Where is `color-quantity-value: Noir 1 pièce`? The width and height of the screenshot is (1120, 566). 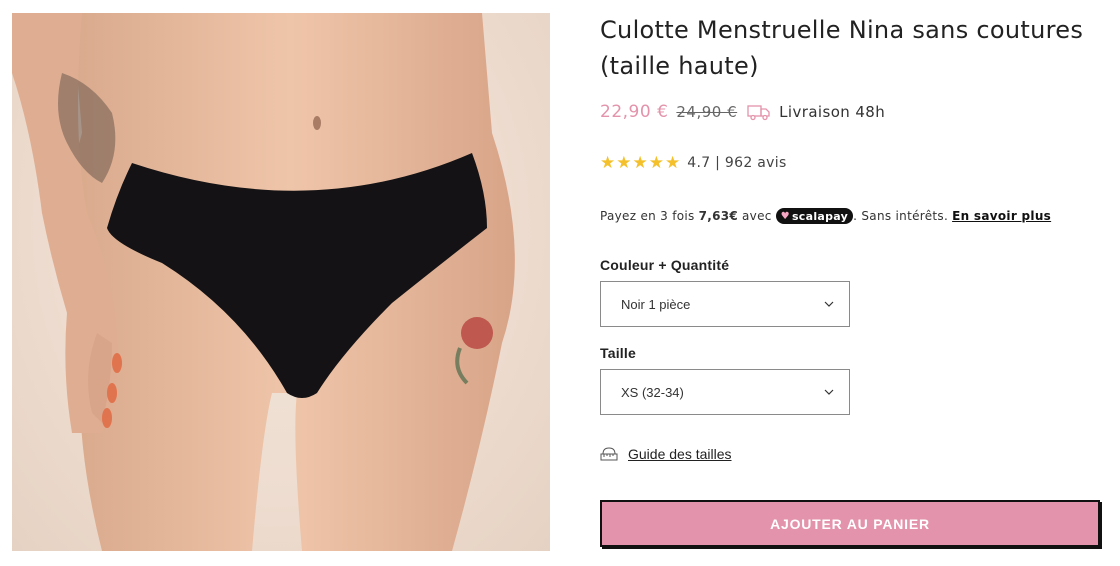
color-quantity-value: Noir 1 pièce is located at coordinates (656, 304).